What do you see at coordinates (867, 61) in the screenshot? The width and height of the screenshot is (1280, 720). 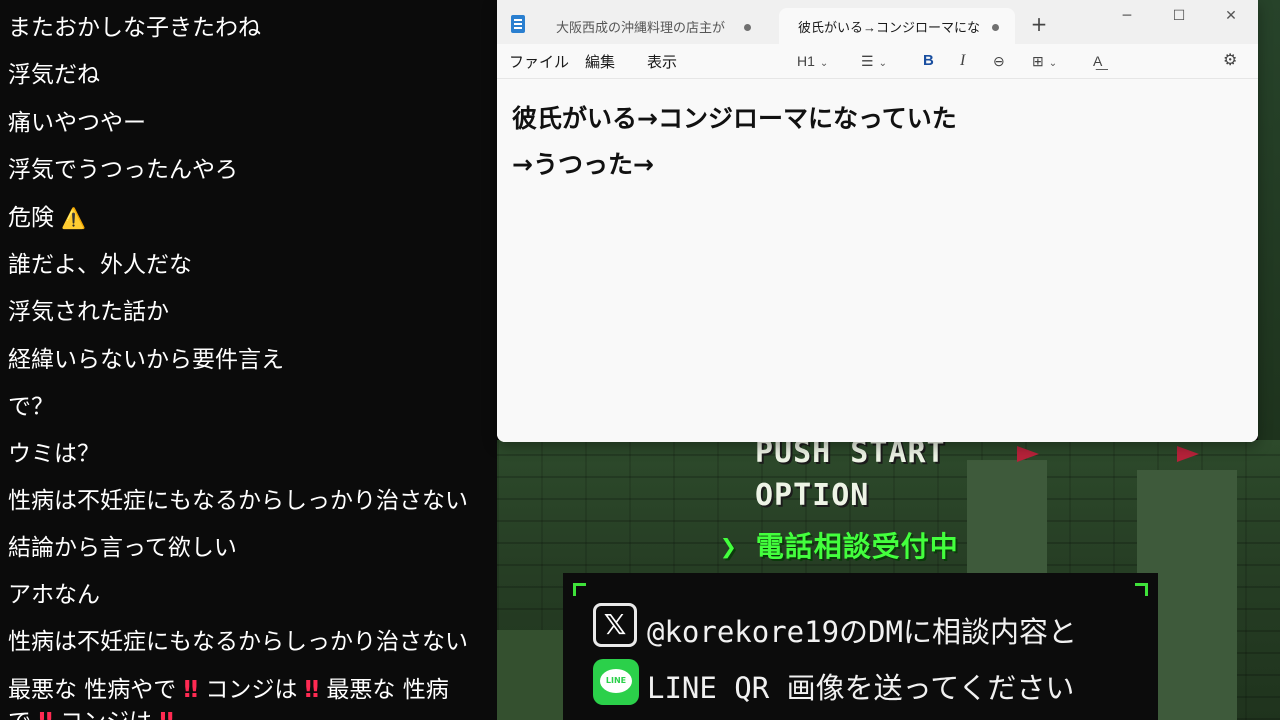 I see `list-icon: ☰` at bounding box center [867, 61].